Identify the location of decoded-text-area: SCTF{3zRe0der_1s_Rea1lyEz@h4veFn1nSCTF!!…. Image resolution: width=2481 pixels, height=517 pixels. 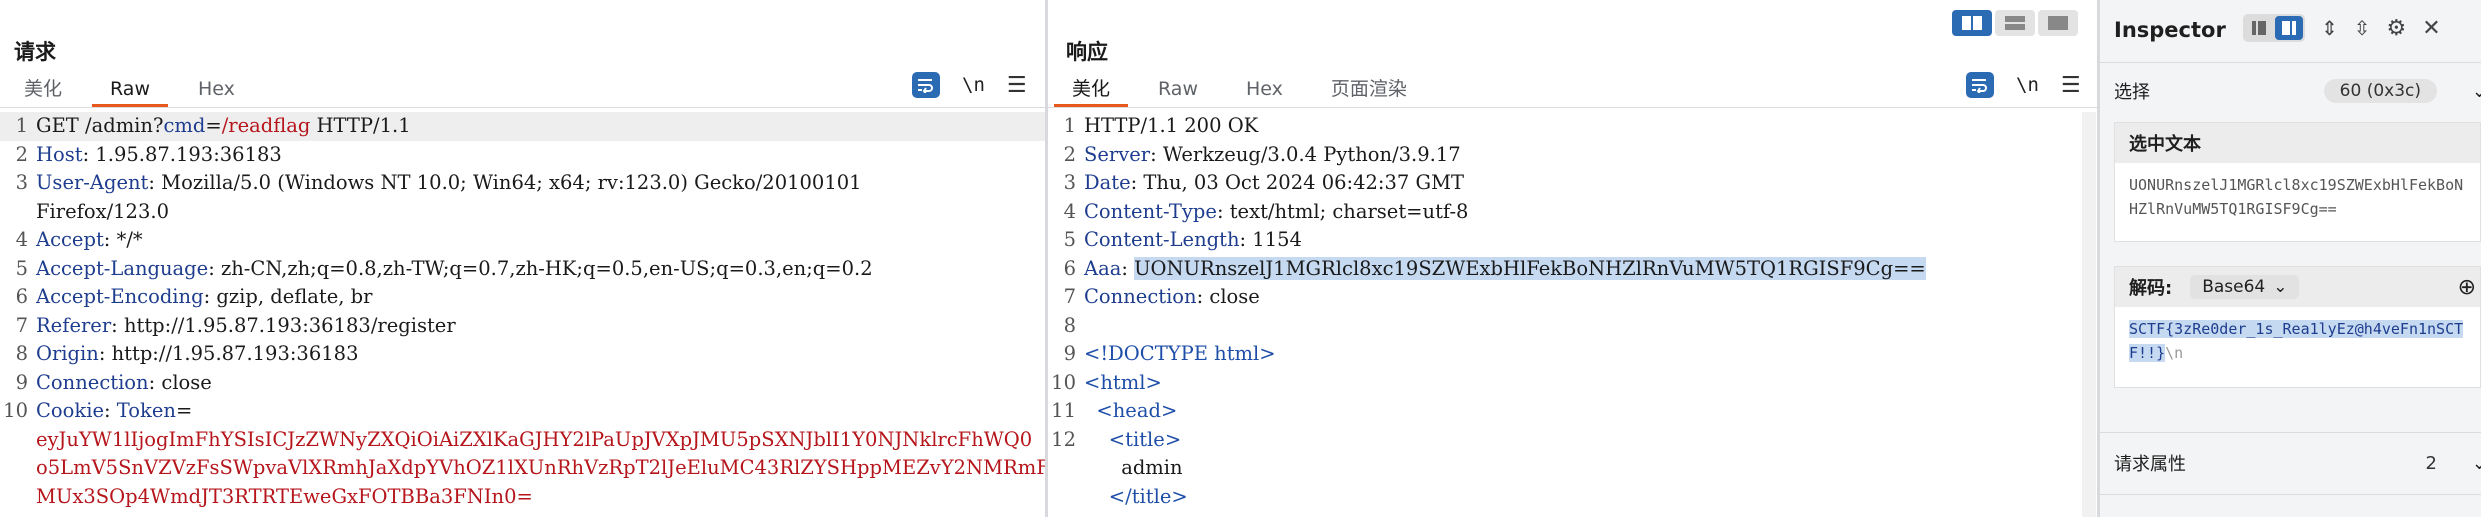
(2297, 341).